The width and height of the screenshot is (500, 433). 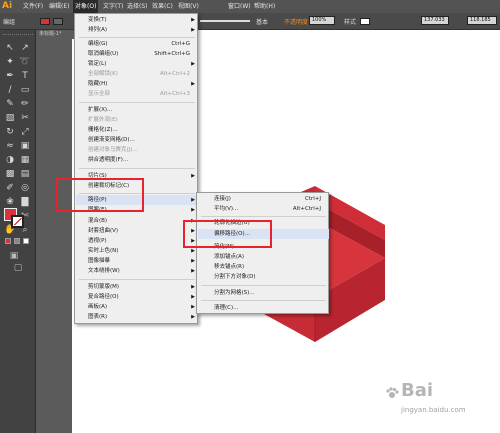 I want to click on menu-item-image-trace: 图像描摹 ▶, so click(x=137, y=261).